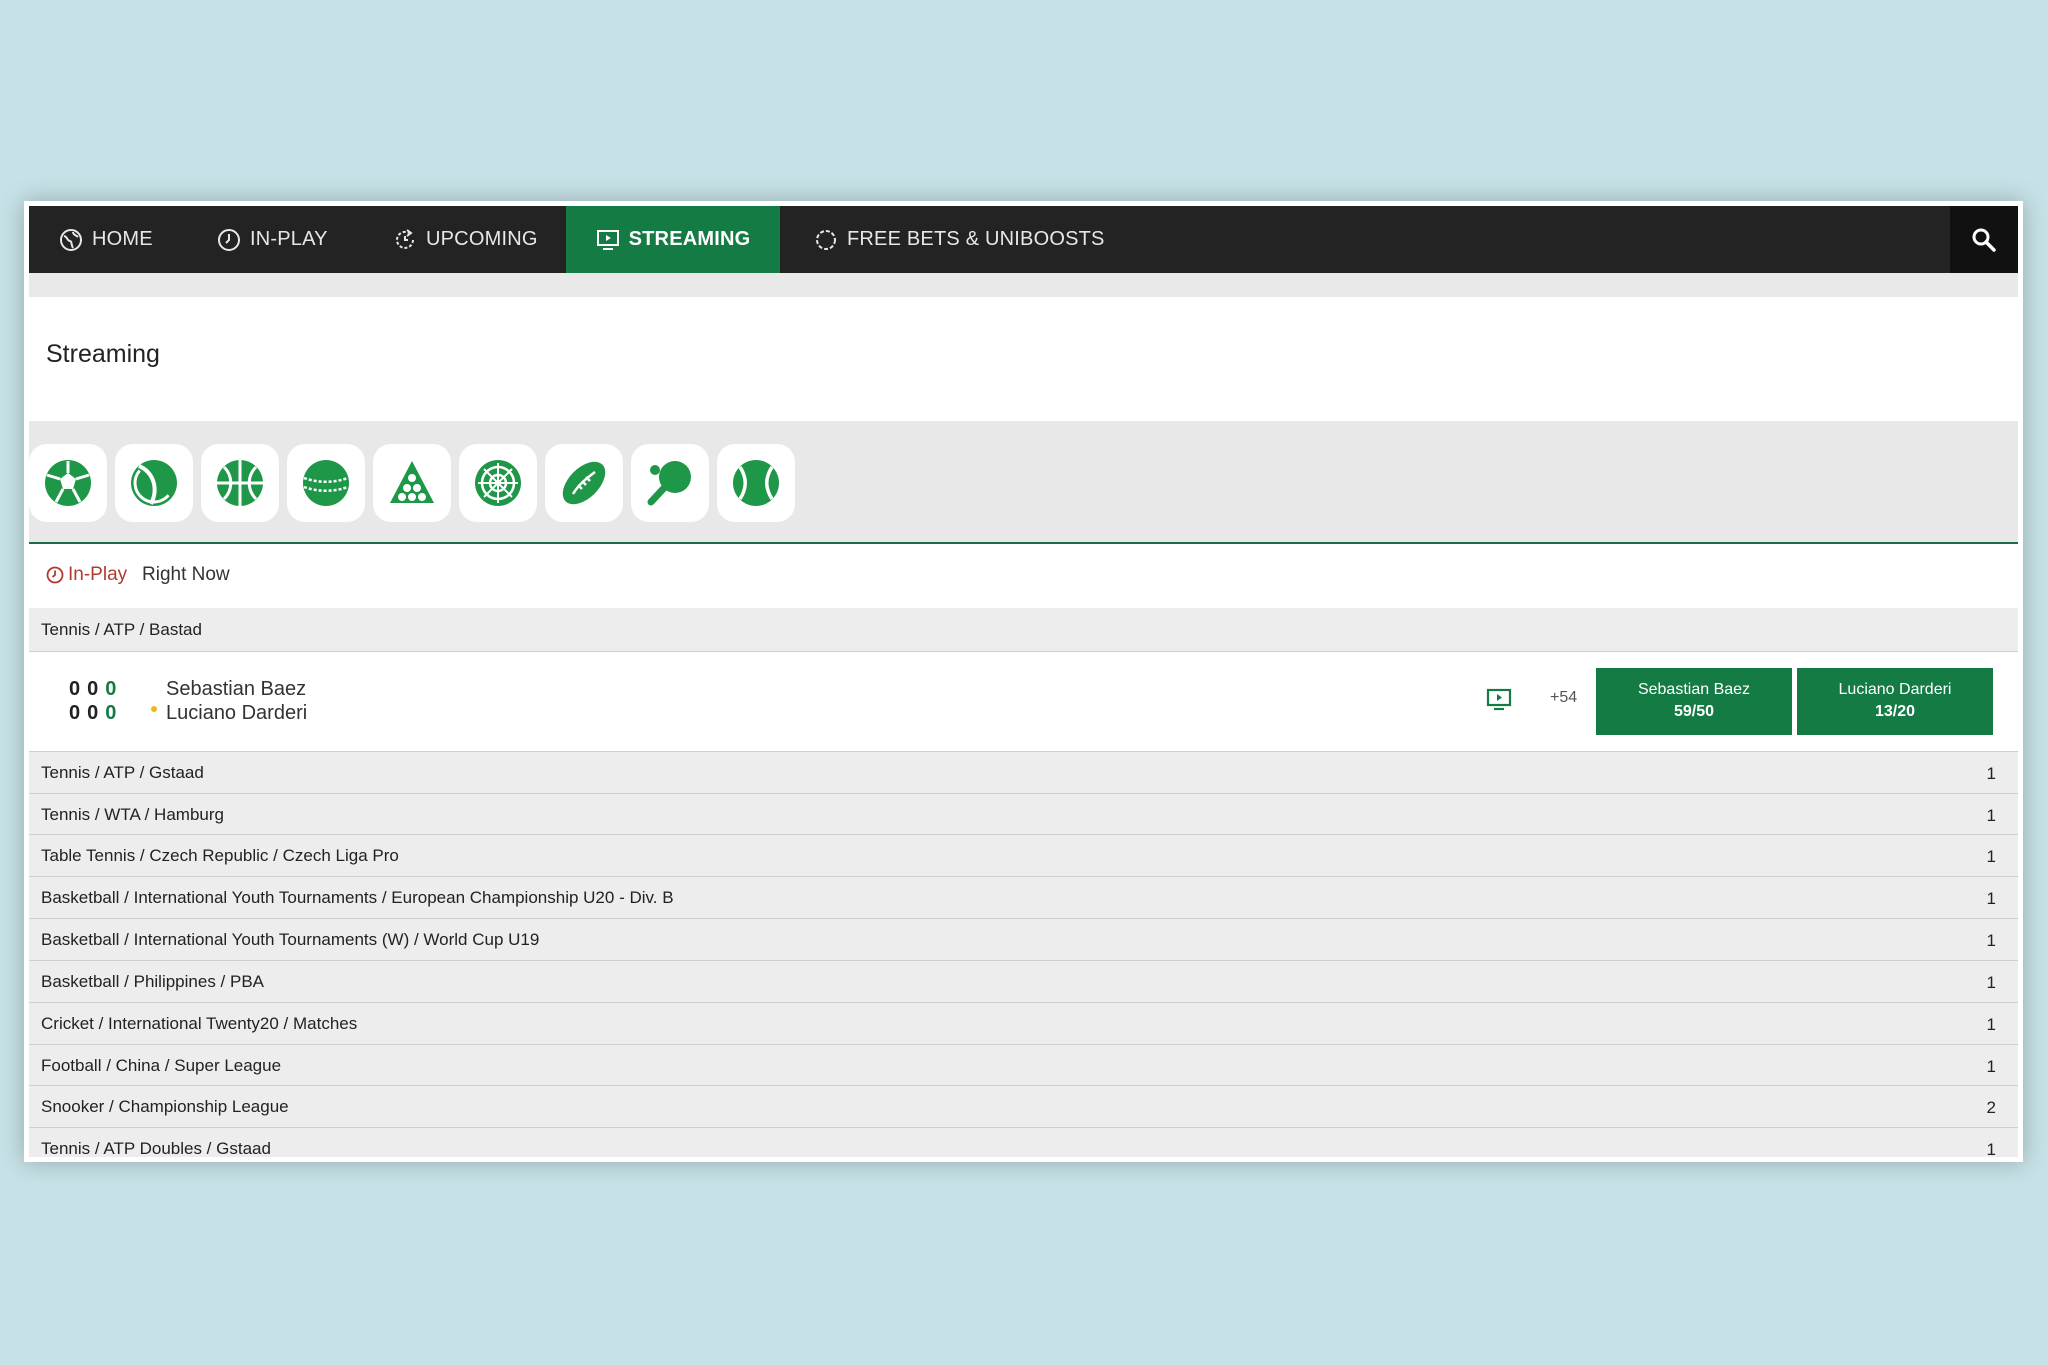  What do you see at coordinates (156, 1148) in the screenshot?
I see `event-group-label: Tennis / ATP Doubles / Gstaad` at bounding box center [156, 1148].